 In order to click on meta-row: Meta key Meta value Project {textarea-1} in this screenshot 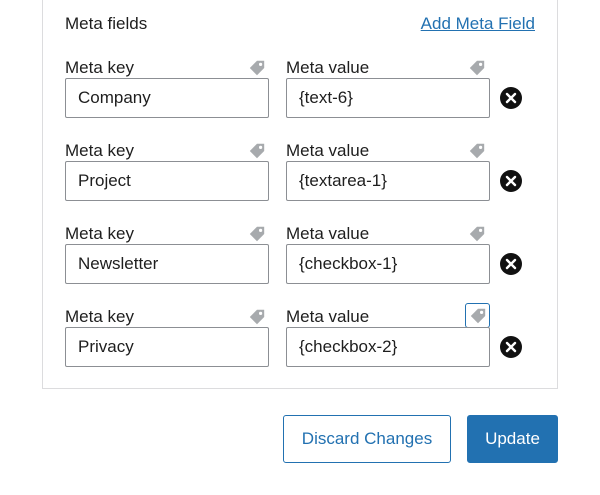, I will do `click(300, 176)`.